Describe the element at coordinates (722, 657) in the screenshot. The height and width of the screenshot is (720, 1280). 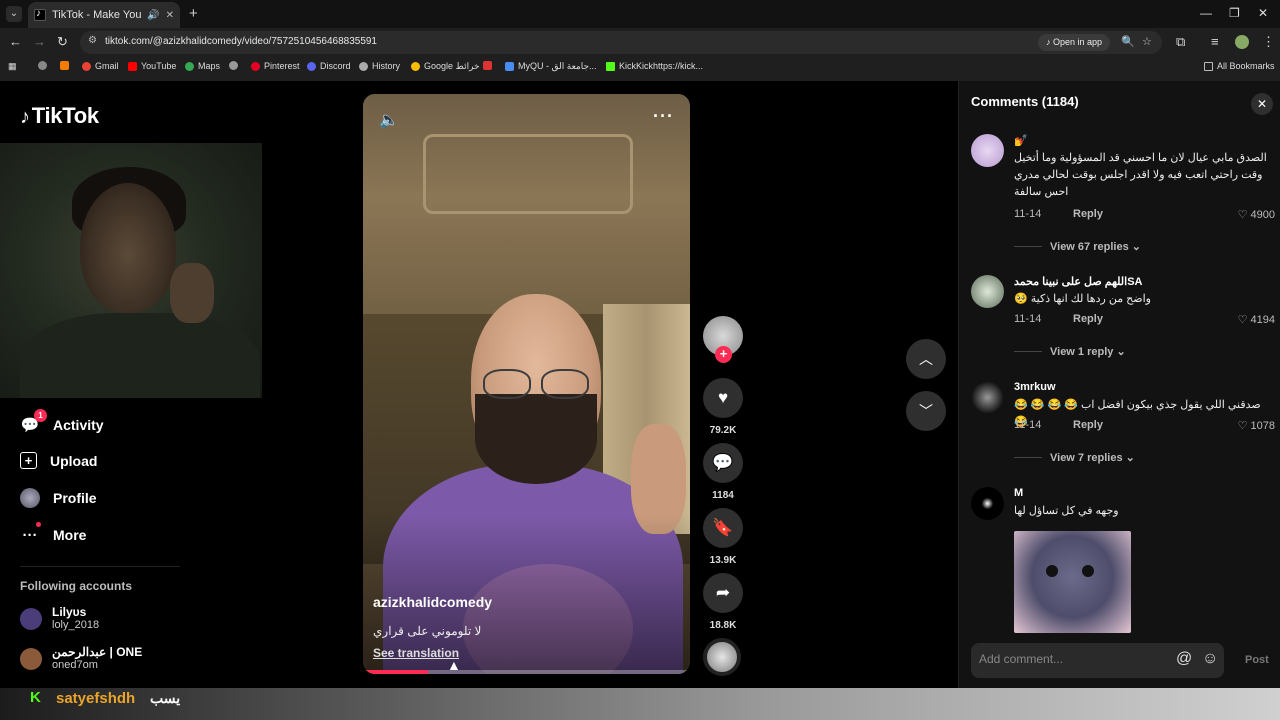
I see `music-disc-icon` at that location.